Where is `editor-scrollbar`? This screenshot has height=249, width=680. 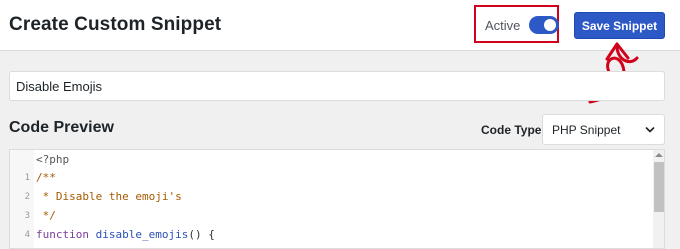 editor-scrollbar is located at coordinates (658, 199).